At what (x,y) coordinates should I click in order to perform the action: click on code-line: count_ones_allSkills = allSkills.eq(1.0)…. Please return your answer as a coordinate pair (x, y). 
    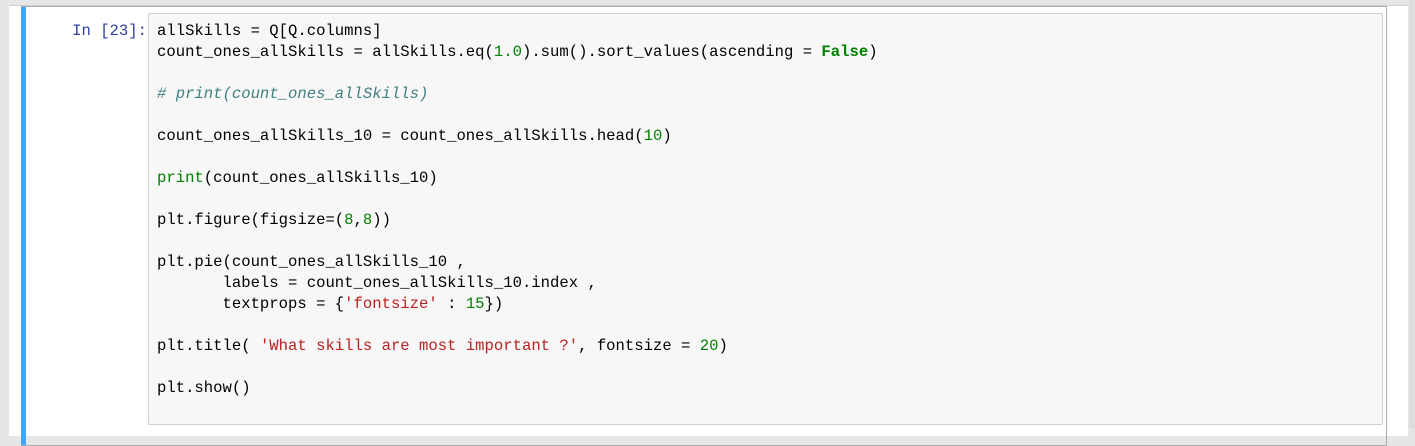
    Looking at the image, I should click on (765, 52).